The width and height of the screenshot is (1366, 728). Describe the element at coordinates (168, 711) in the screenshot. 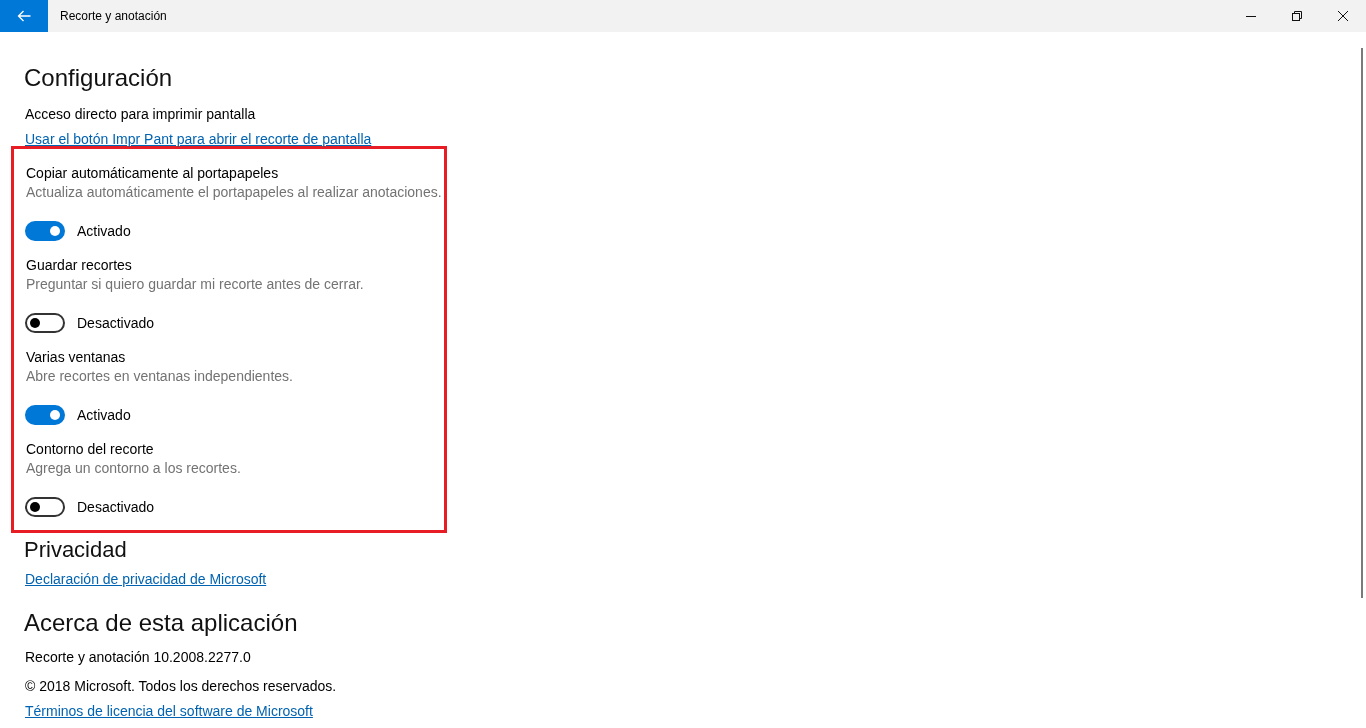

I see `license-link: Términos de licencia del software de Microsoft` at that location.